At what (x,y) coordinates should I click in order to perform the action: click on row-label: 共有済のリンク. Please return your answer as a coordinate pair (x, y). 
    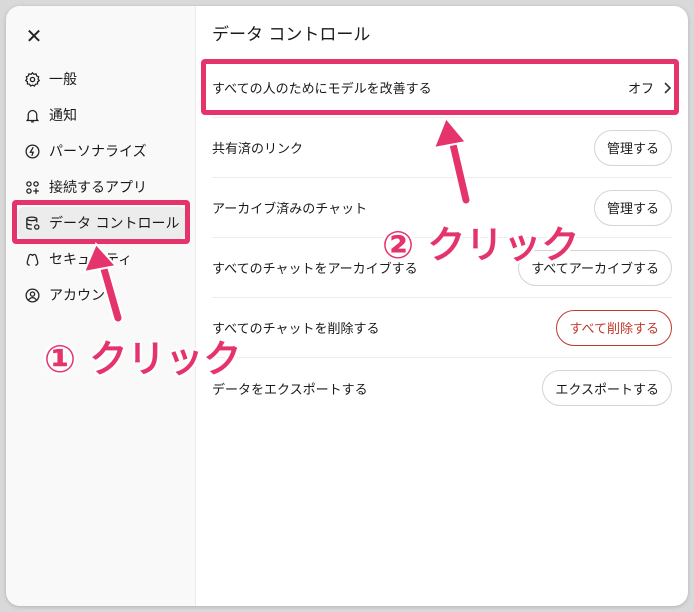
    Looking at the image, I should click on (258, 149).